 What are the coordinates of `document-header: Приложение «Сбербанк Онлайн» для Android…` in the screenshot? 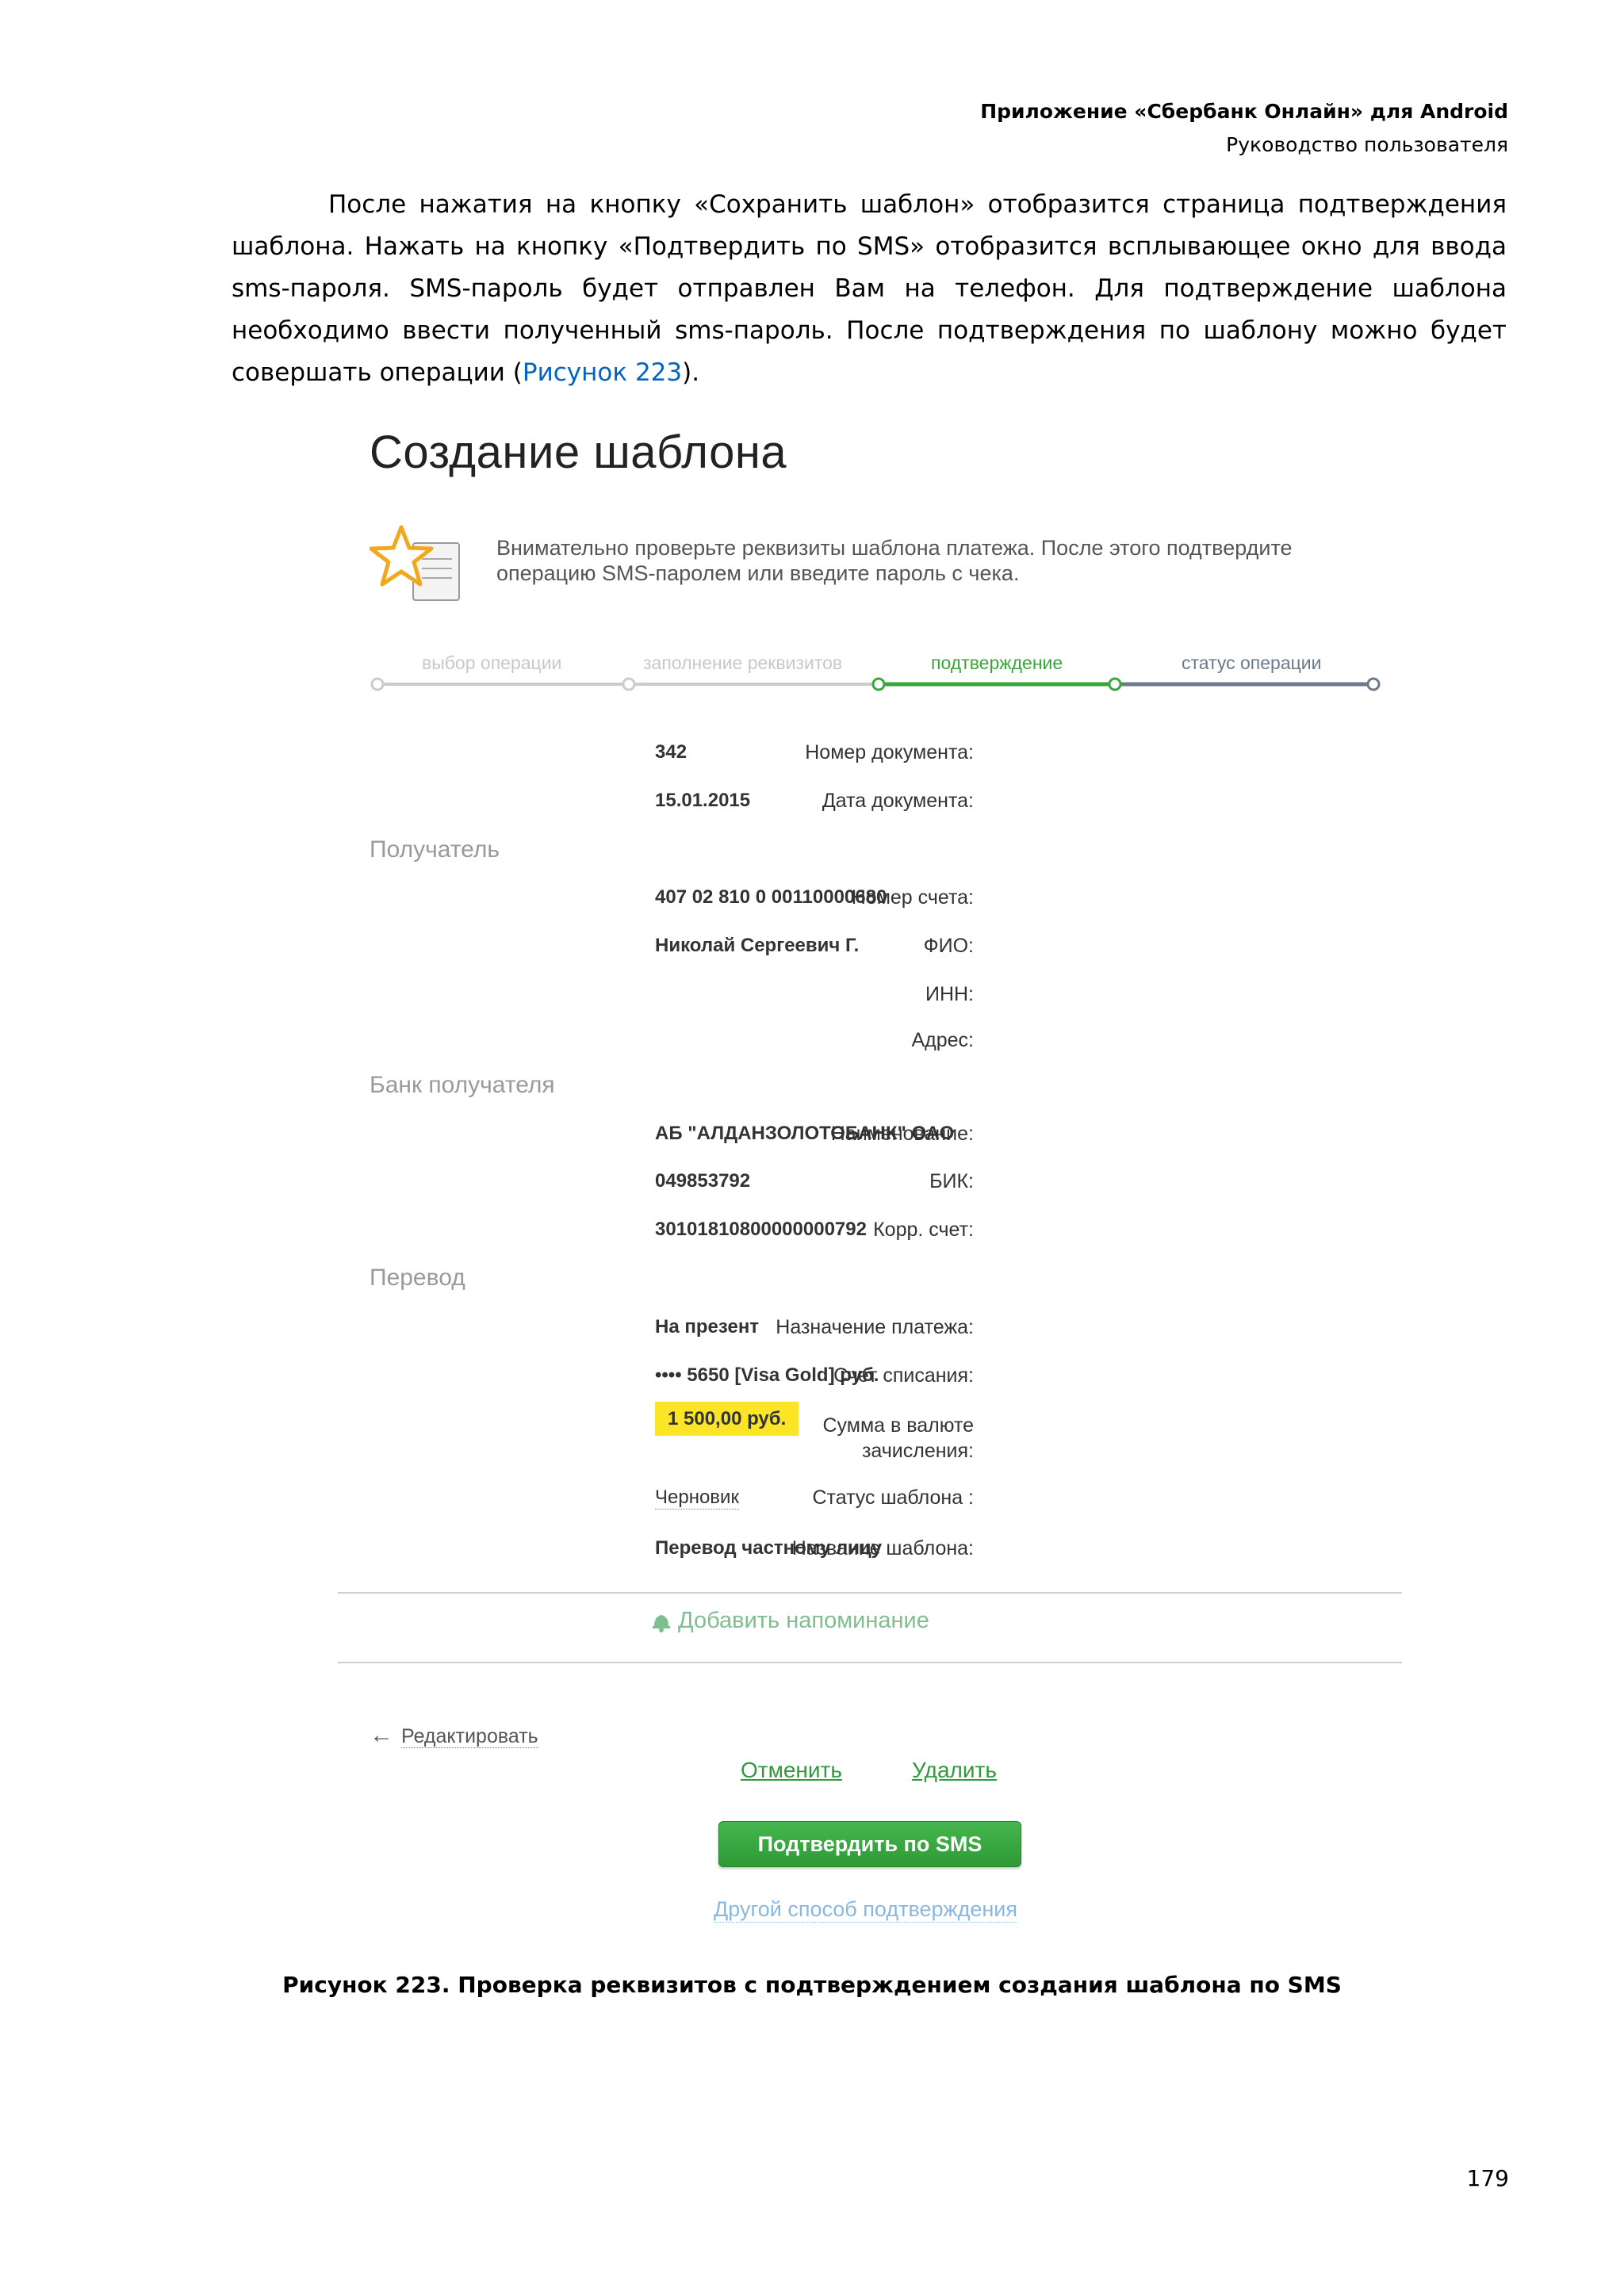 It's located at (1244, 129).